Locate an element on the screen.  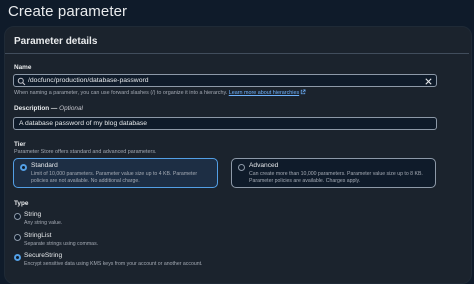
type-stringlist-description: Separate strings using commas. is located at coordinates (61, 244).